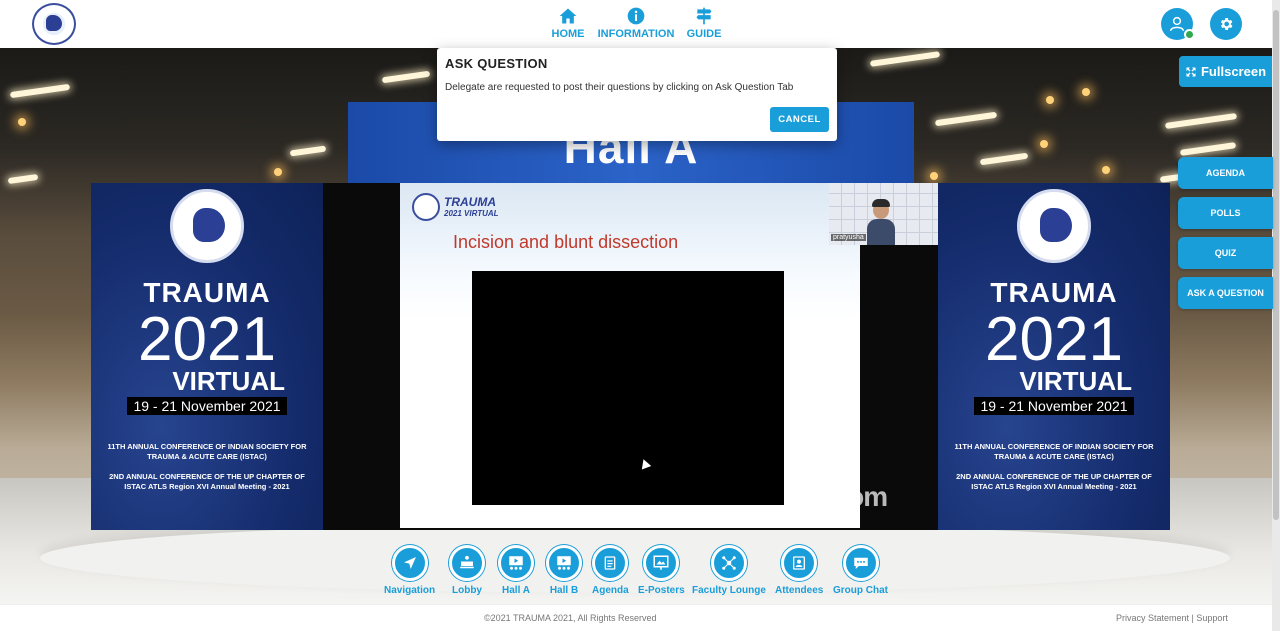 This screenshot has height=631, width=1280. I want to click on polls-side-button: POLLS, so click(1225, 213).